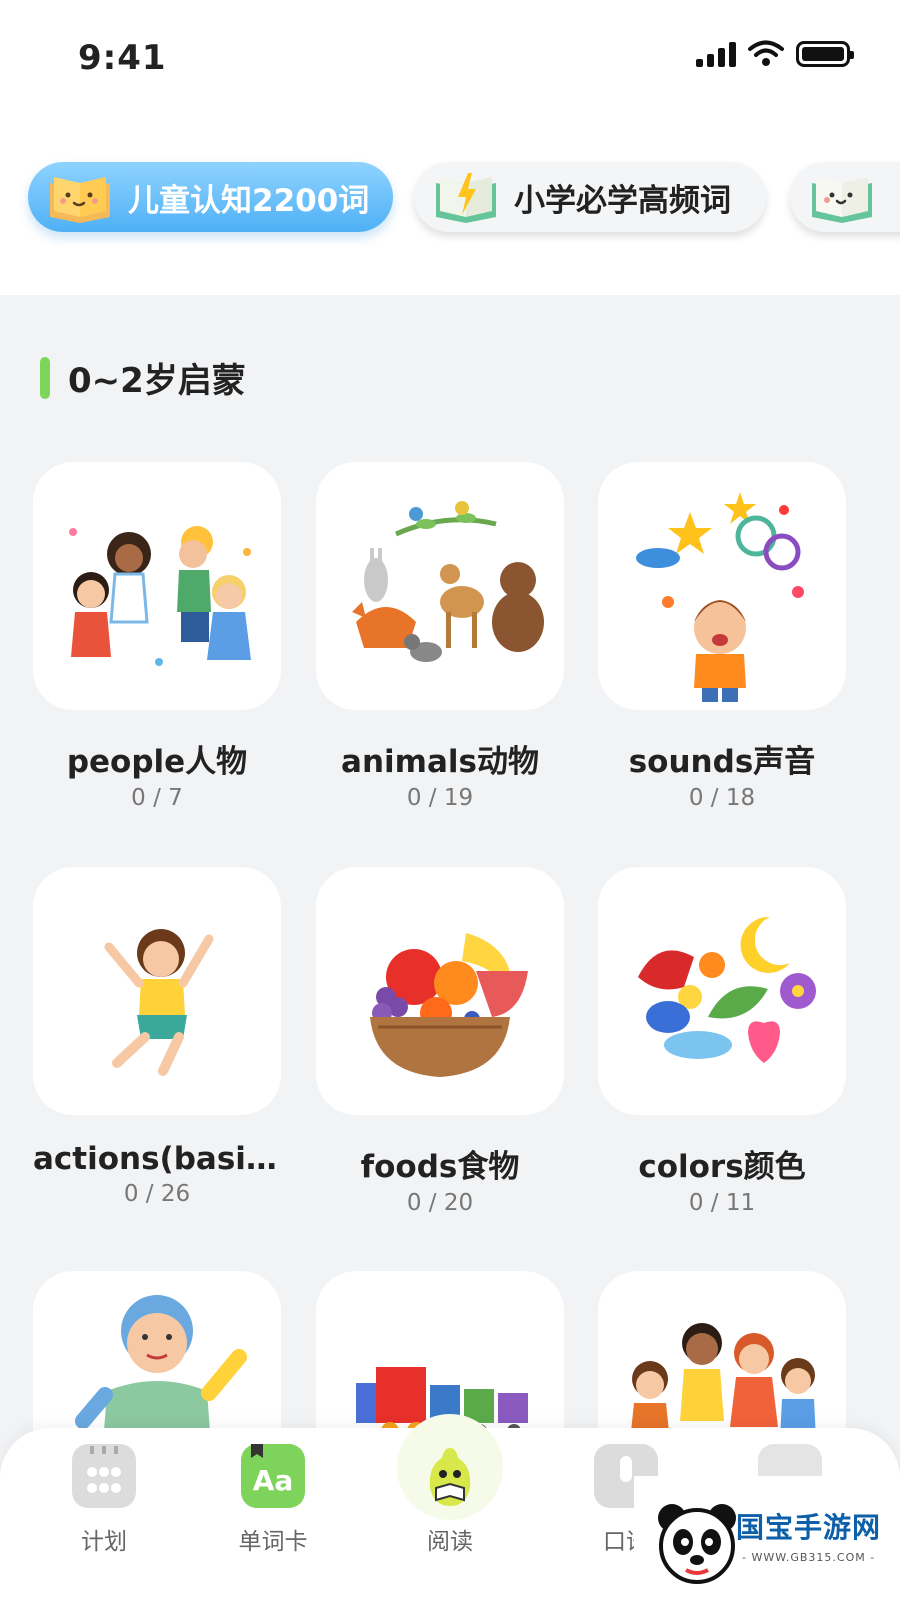  I want to click on nav-label: 计划, so click(104, 1542).